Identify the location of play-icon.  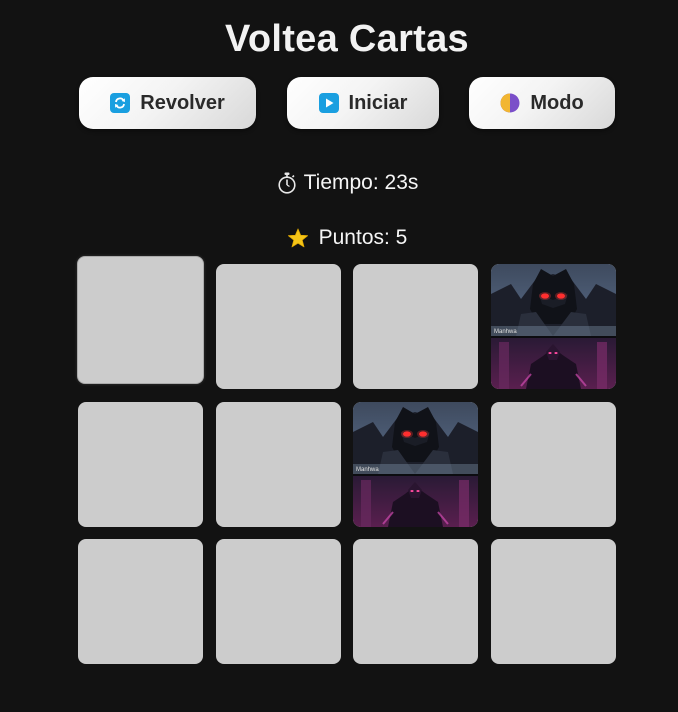
(328, 103).